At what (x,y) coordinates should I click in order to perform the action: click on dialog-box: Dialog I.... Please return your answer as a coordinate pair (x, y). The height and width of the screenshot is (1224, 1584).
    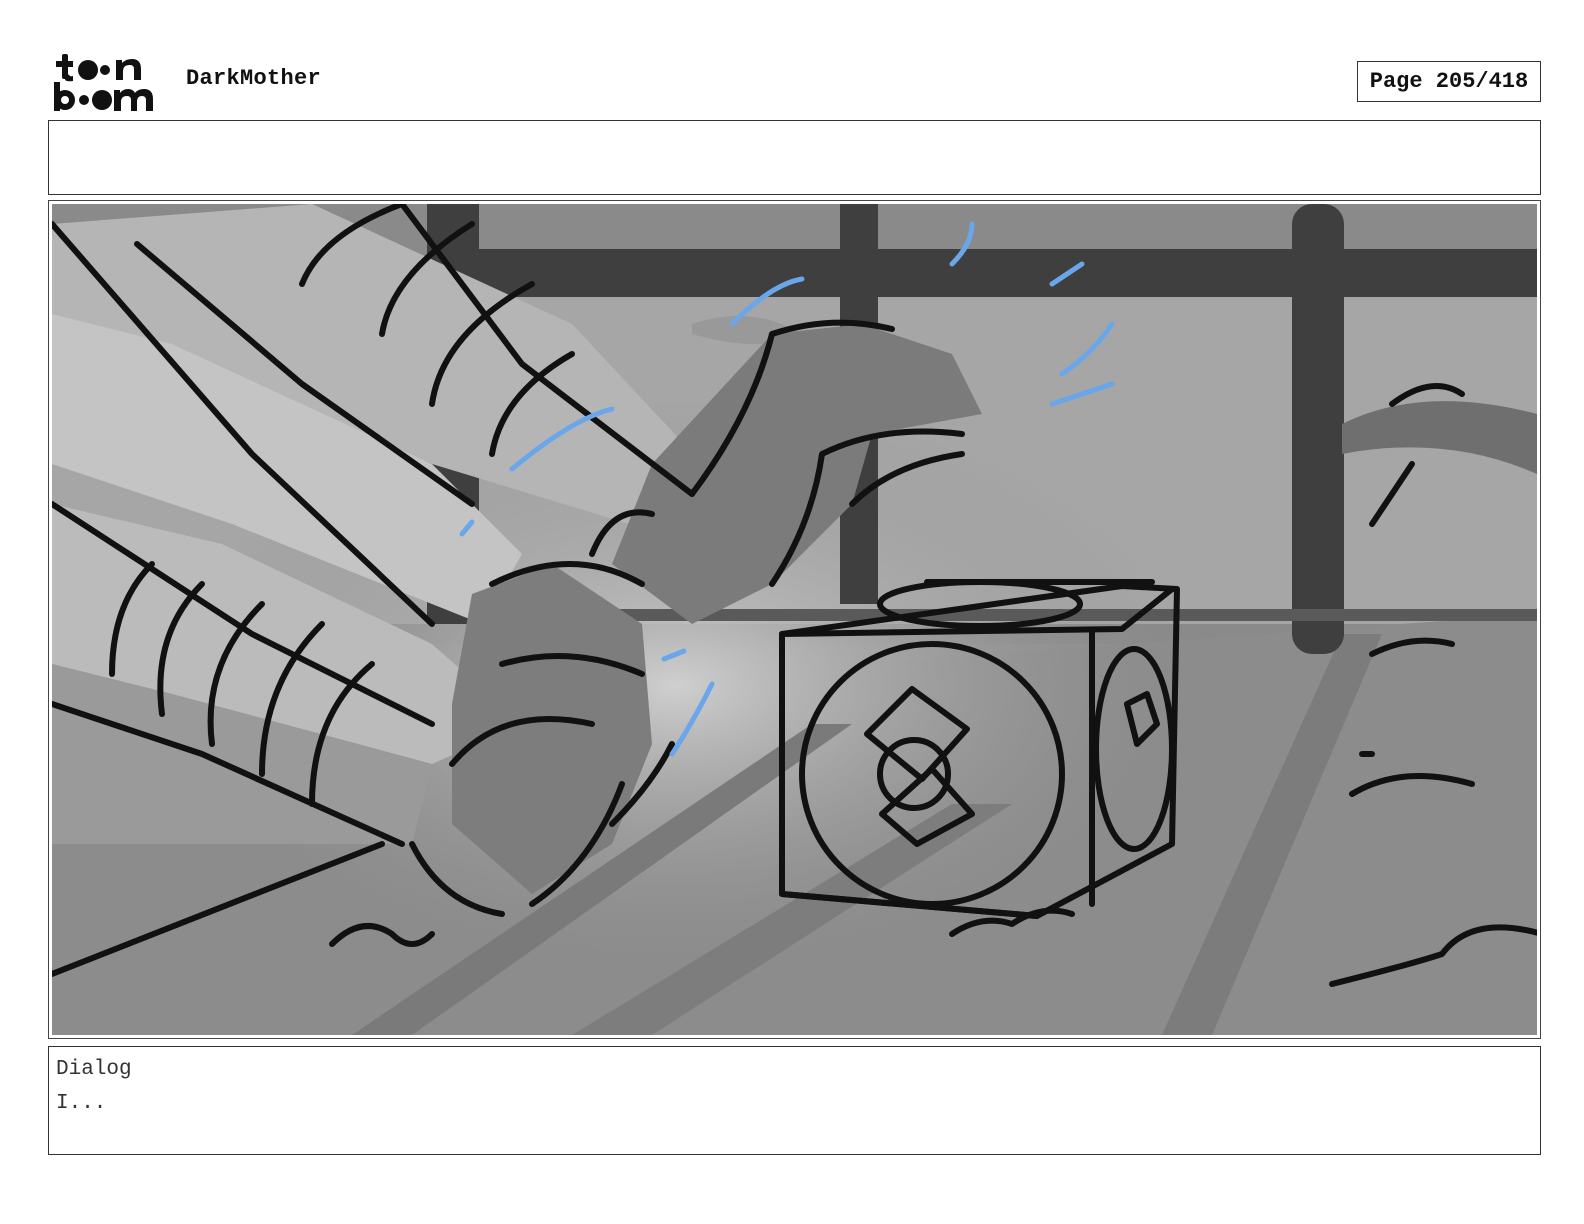
    Looking at the image, I should click on (794, 1100).